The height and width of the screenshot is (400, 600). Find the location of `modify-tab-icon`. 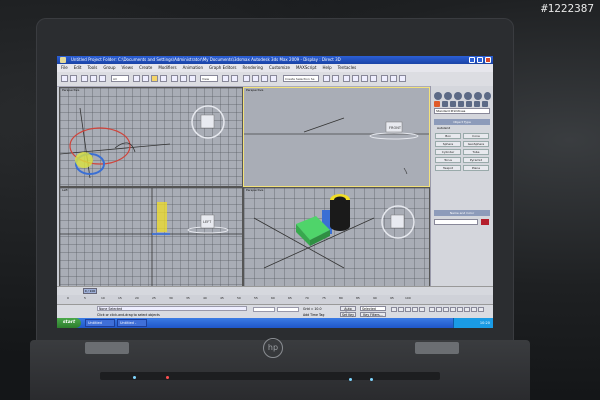

modify-tab-icon is located at coordinates (448, 96).